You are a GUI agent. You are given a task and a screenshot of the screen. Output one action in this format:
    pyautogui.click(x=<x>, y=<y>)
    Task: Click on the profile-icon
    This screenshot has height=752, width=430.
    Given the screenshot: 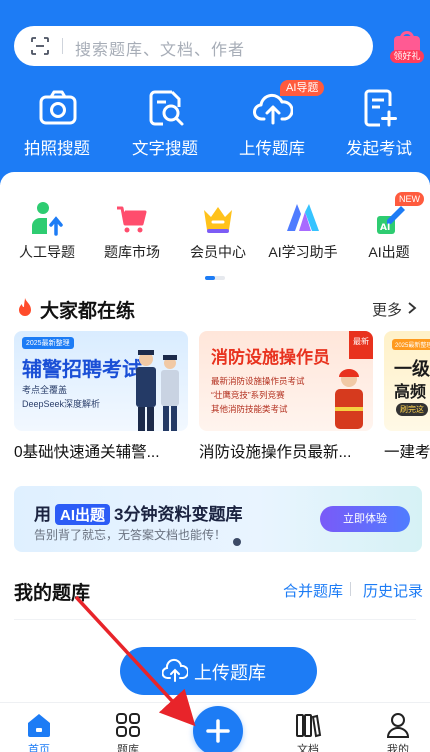 What is the action you would take?
    pyautogui.click(x=398, y=725)
    